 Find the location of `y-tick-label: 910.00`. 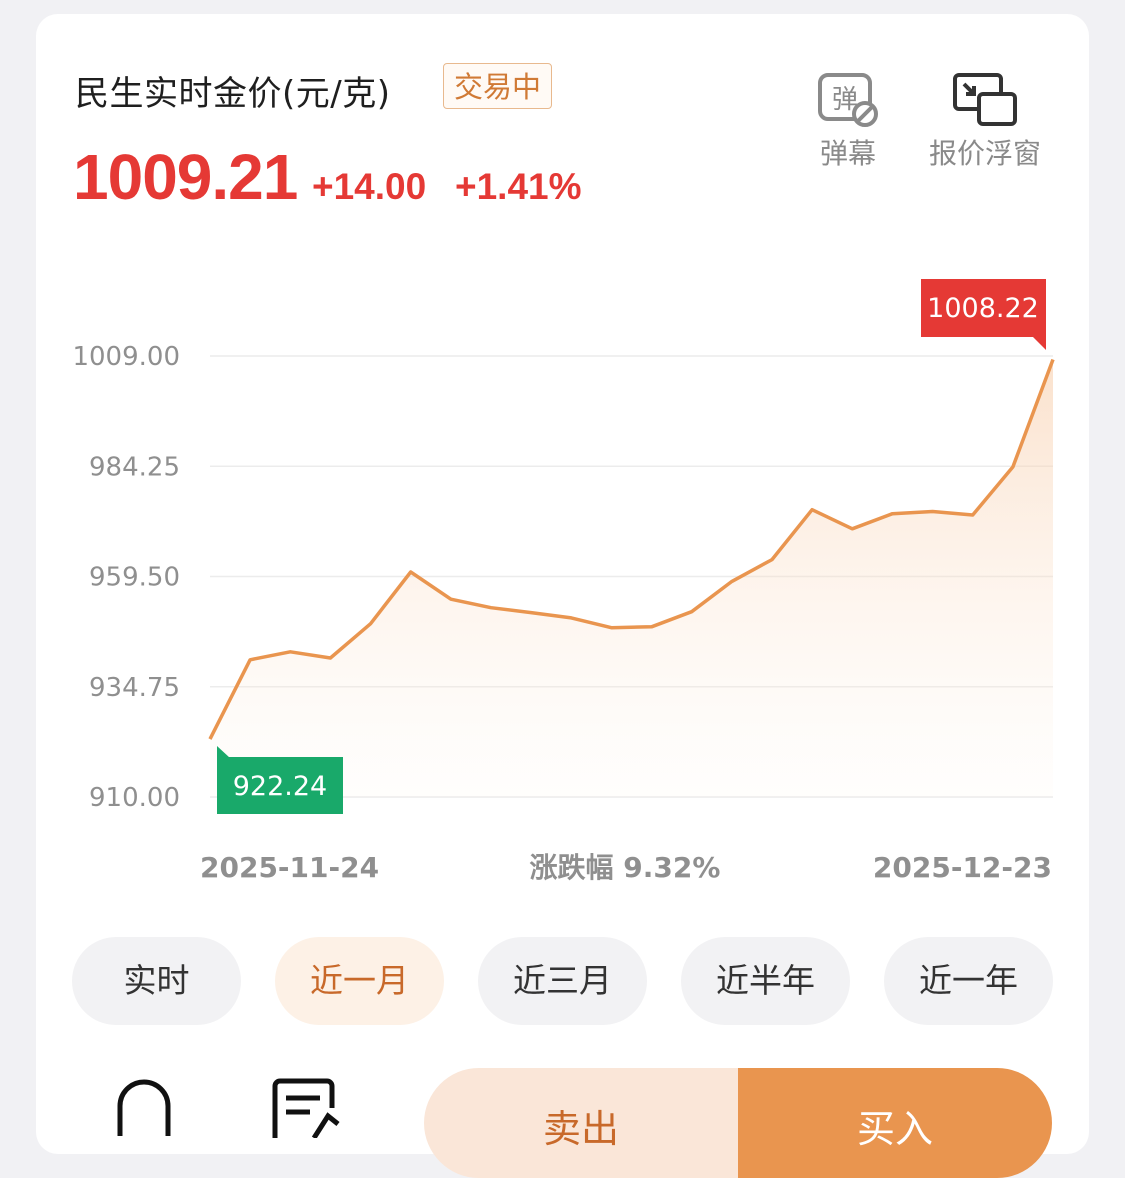

y-tick-label: 910.00 is located at coordinates (134, 798).